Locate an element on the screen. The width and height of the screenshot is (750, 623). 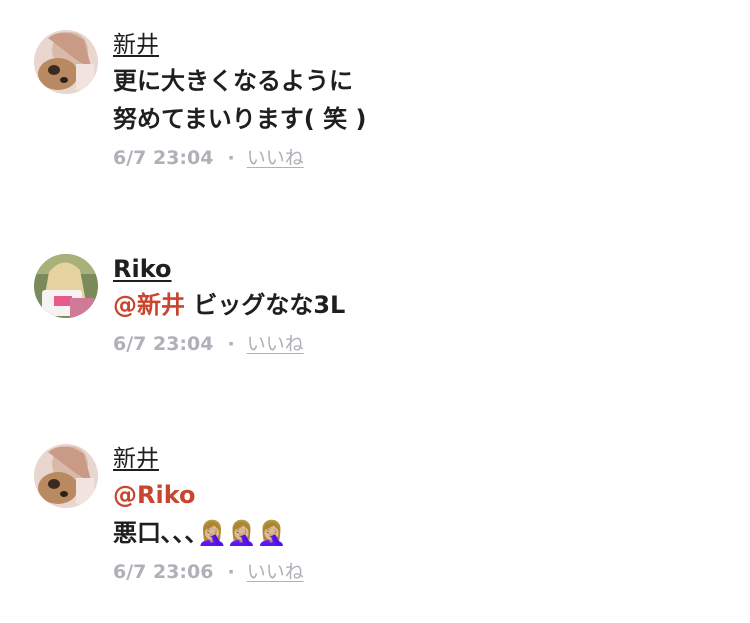
mention-link: @新井 is located at coordinates (149, 305).